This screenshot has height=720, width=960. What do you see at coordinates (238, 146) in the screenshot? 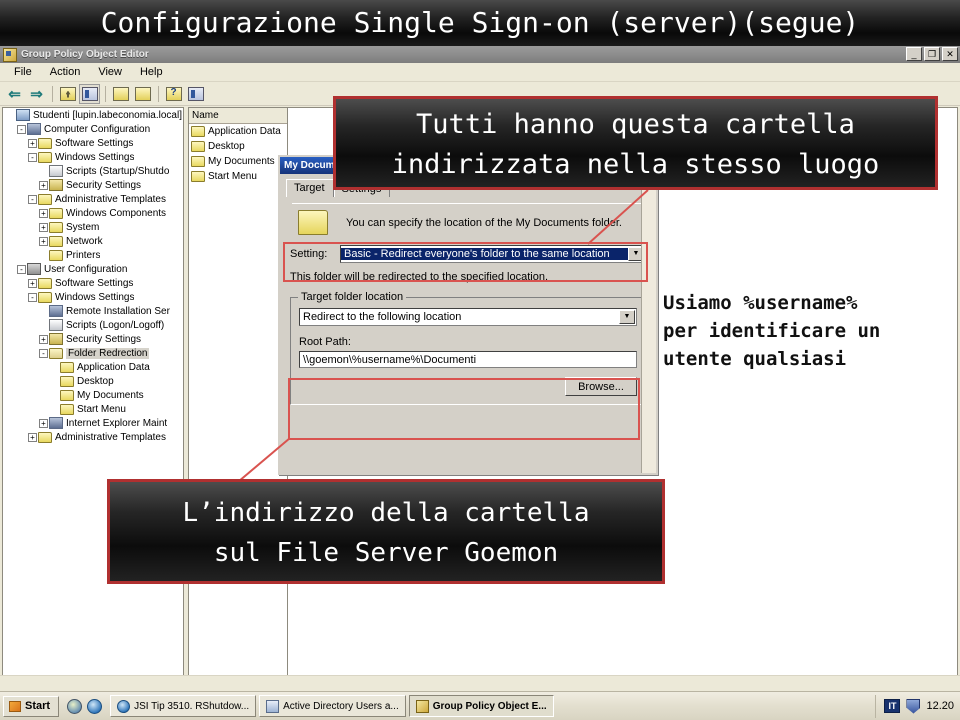
I see `list-item: Desktop` at bounding box center [238, 146].